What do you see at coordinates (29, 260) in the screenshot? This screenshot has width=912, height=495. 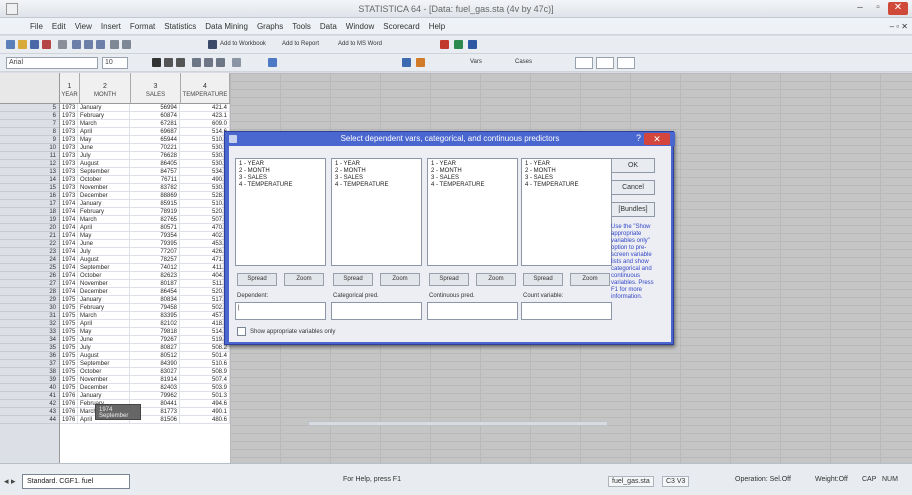 I see `row-header: 24` at bounding box center [29, 260].